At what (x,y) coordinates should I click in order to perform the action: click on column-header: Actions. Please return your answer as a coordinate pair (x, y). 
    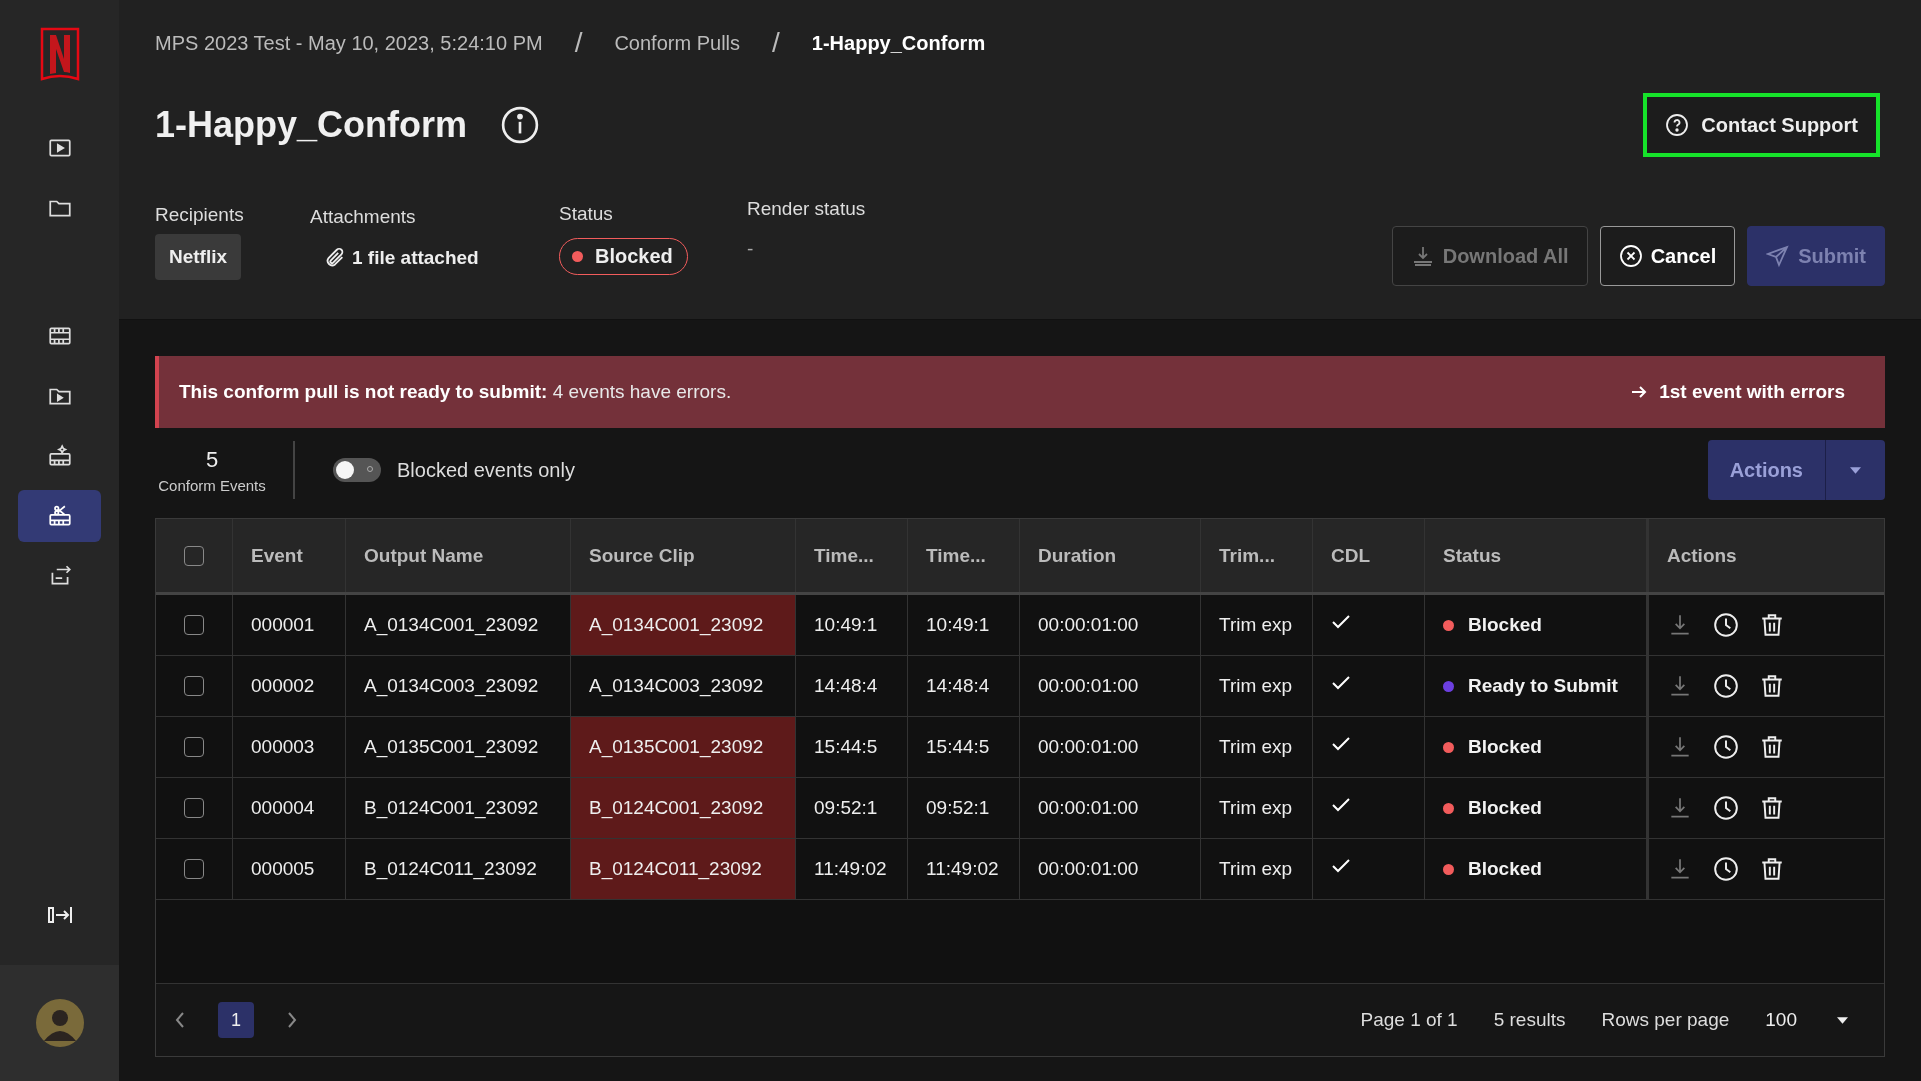
    Looking at the image, I should click on (1702, 555).